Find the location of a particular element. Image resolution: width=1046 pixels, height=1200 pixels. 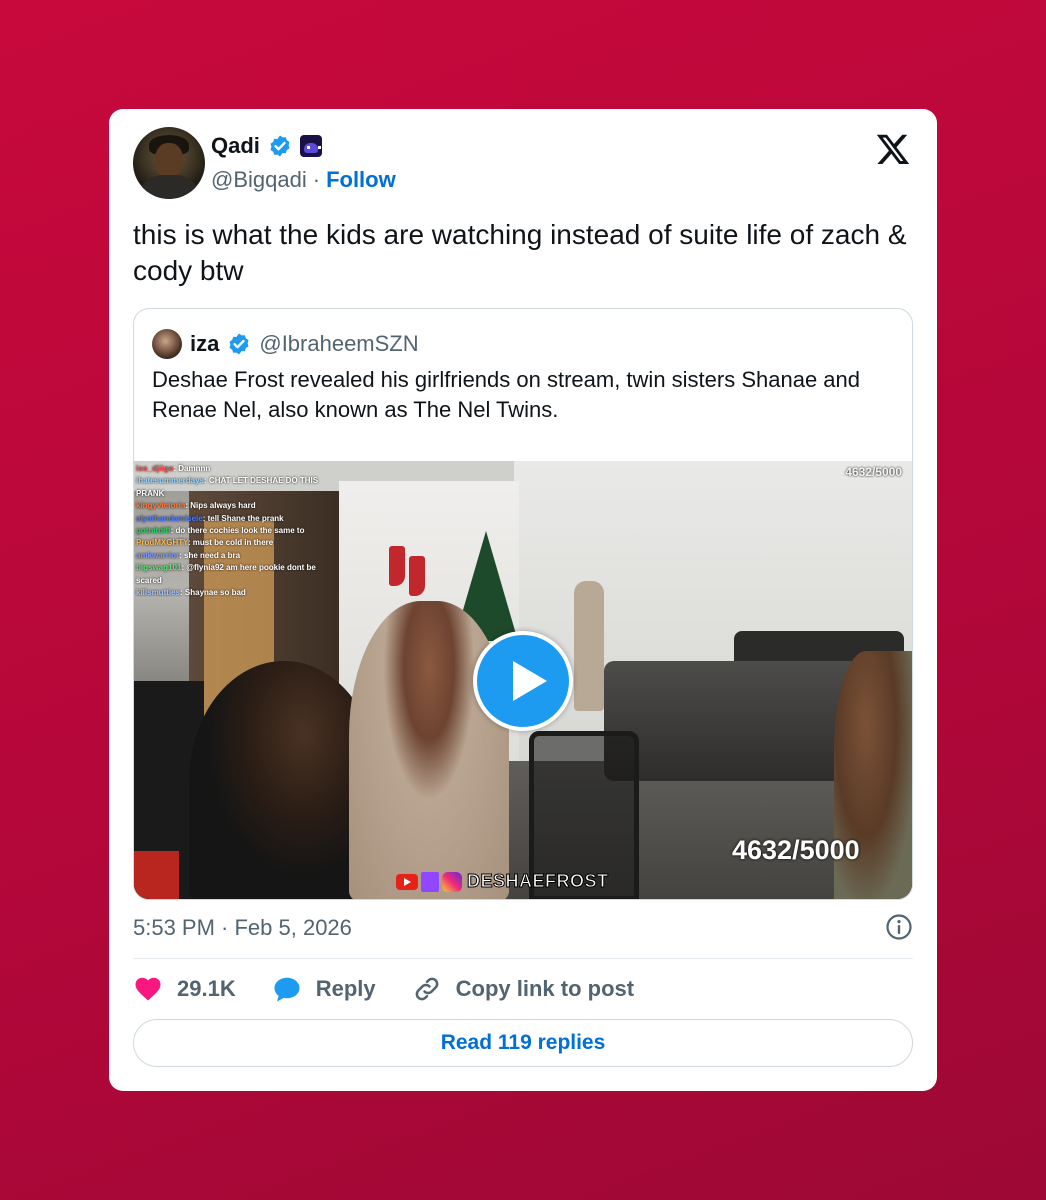

tweet-header: Qadi @Bigqadi · Follow is located at coordinates (523, 163).